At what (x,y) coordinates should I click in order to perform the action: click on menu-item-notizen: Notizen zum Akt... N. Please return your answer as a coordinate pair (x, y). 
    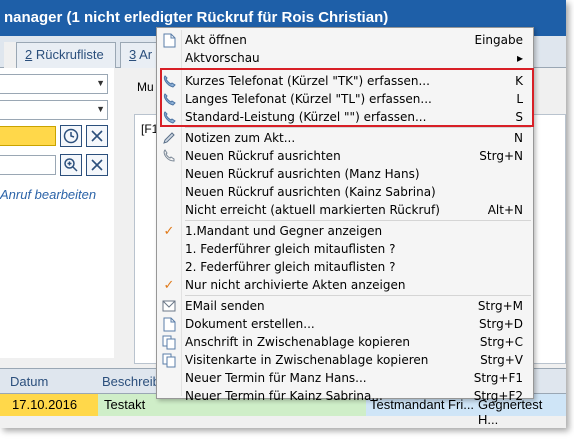
    Looking at the image, I should click on (345, 138).